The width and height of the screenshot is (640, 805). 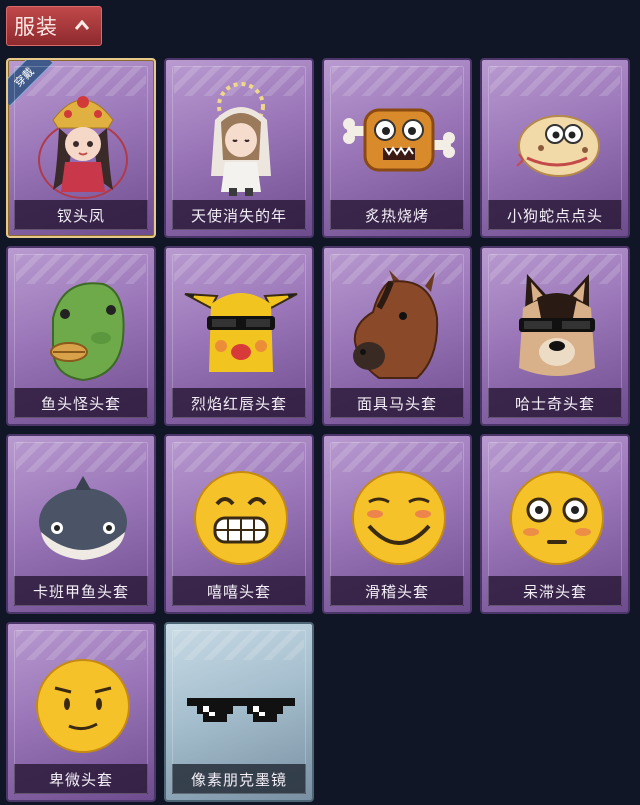 I want to click on costume-card-6: 烈焰红唇头套, so click(x=239, y=336).